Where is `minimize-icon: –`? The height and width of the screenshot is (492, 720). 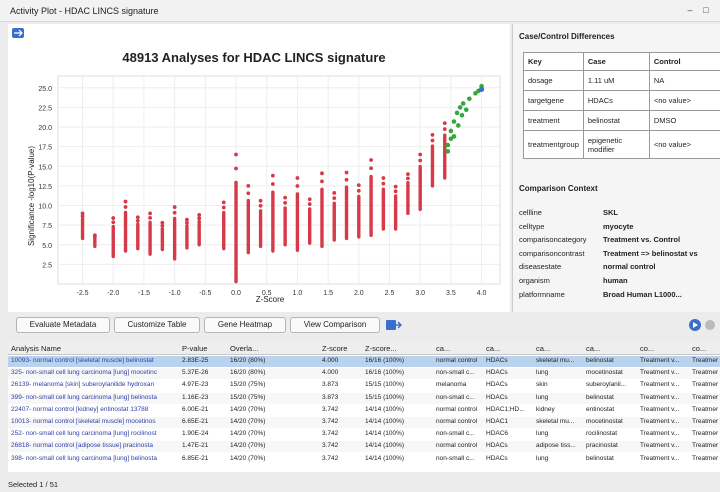 minimize-icon: – is located at coordinates (690, 10).